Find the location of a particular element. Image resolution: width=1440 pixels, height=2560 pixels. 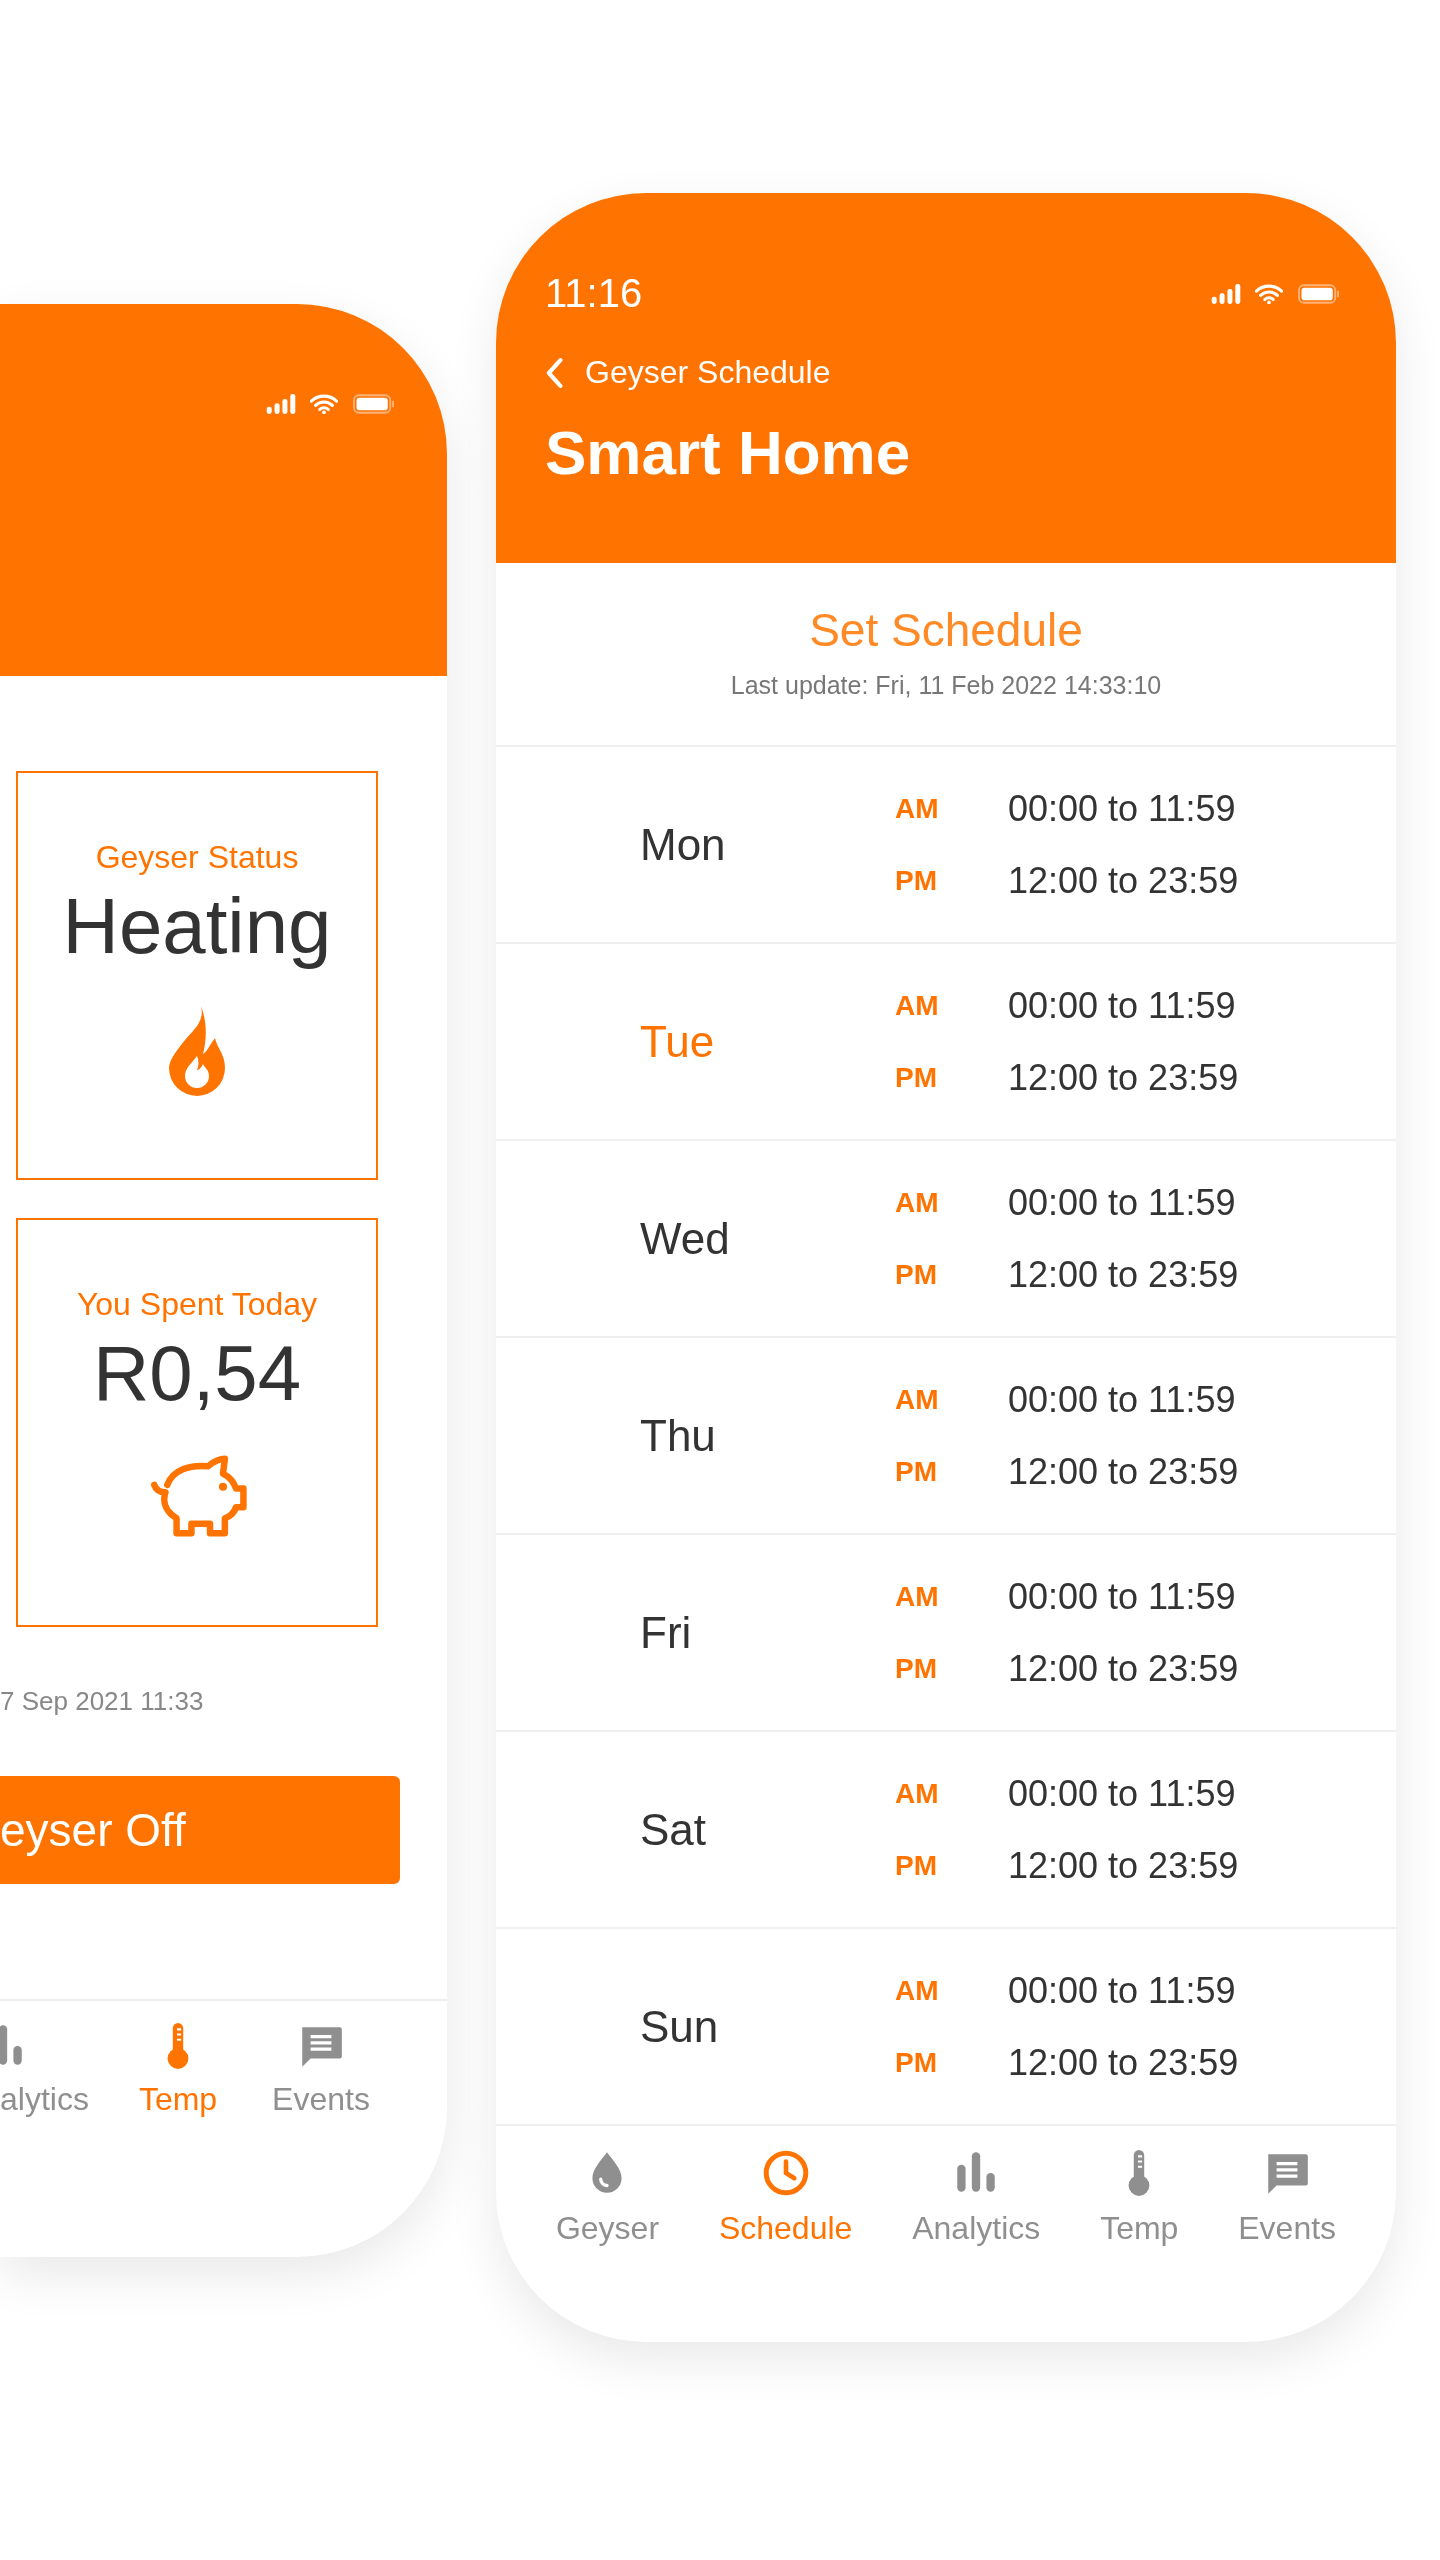

day-label: Sun is located at coordinates (679, 2026).